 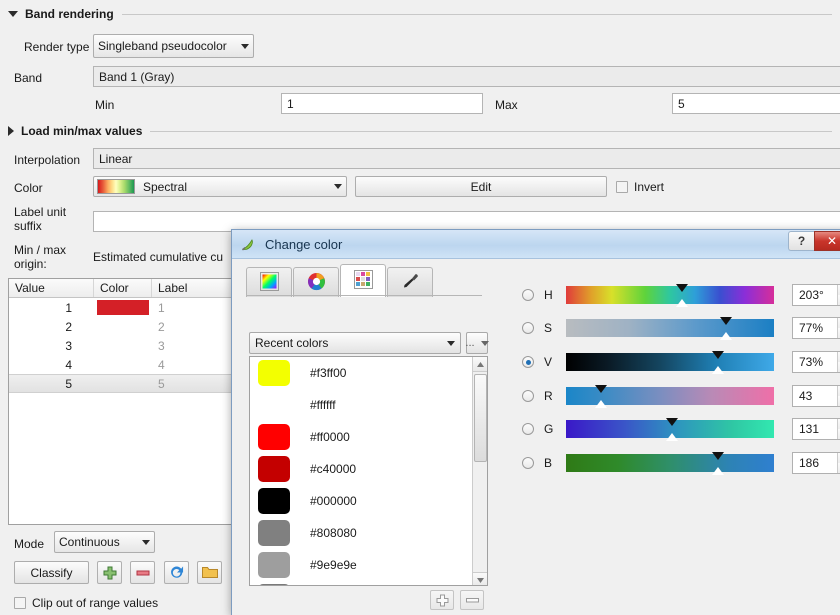 What do you see at coordinates (51, 572) in the screenshot?
I see `classify-button: Classify` at bounding box center [51, 572].